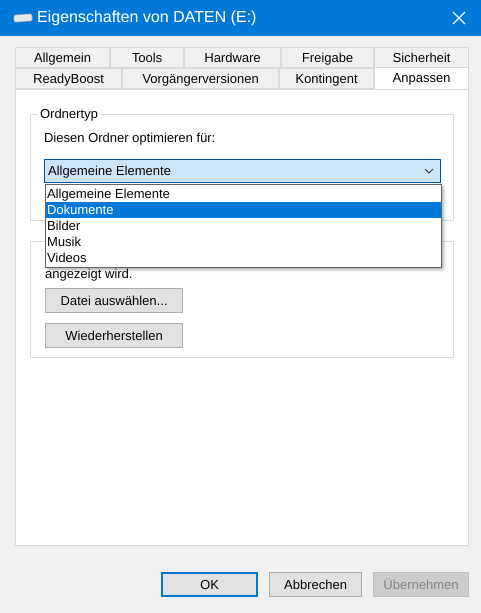  Describe the element at coordinates (89, 274) in the screenshot. I see `description-text: angezeigt wird.` at that location.